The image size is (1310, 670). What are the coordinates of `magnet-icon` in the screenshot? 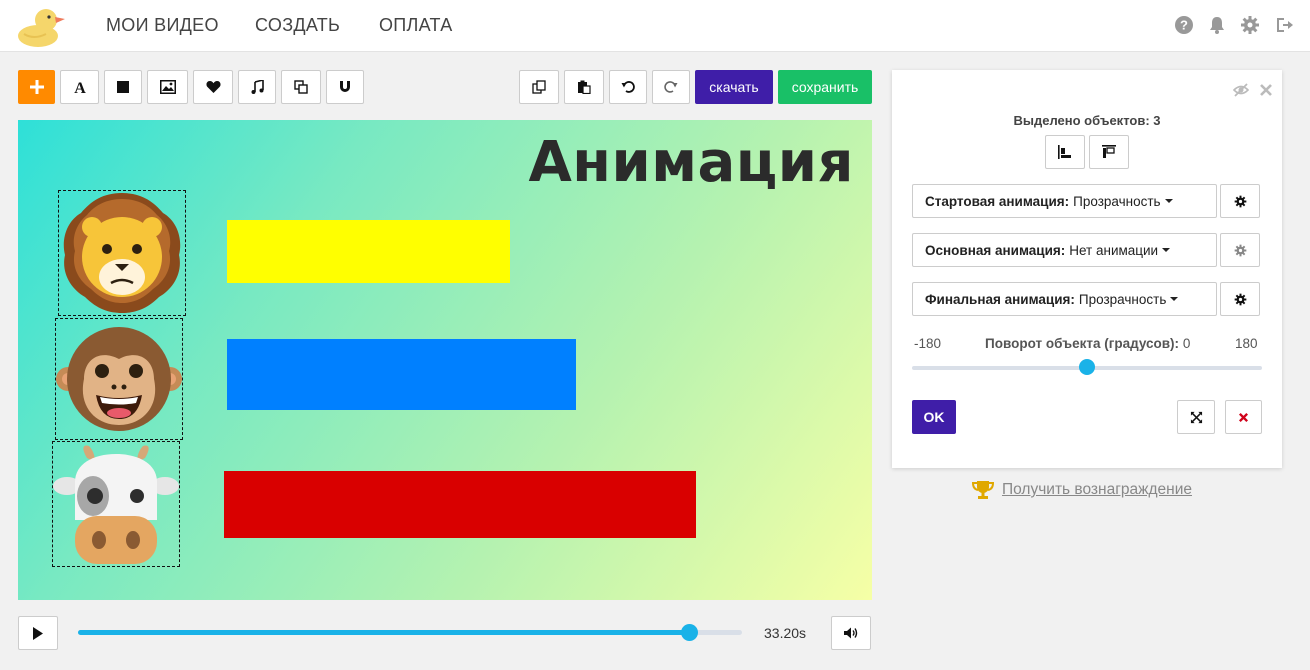 It's located at (345, 86).